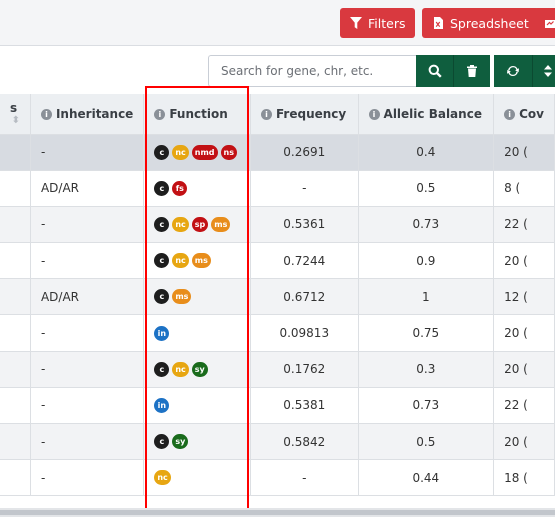 This screenshot has width=555, height=517. I want to click on table-row: AD/AR c ms 0.6712 1 12 (, so click(277, 297).